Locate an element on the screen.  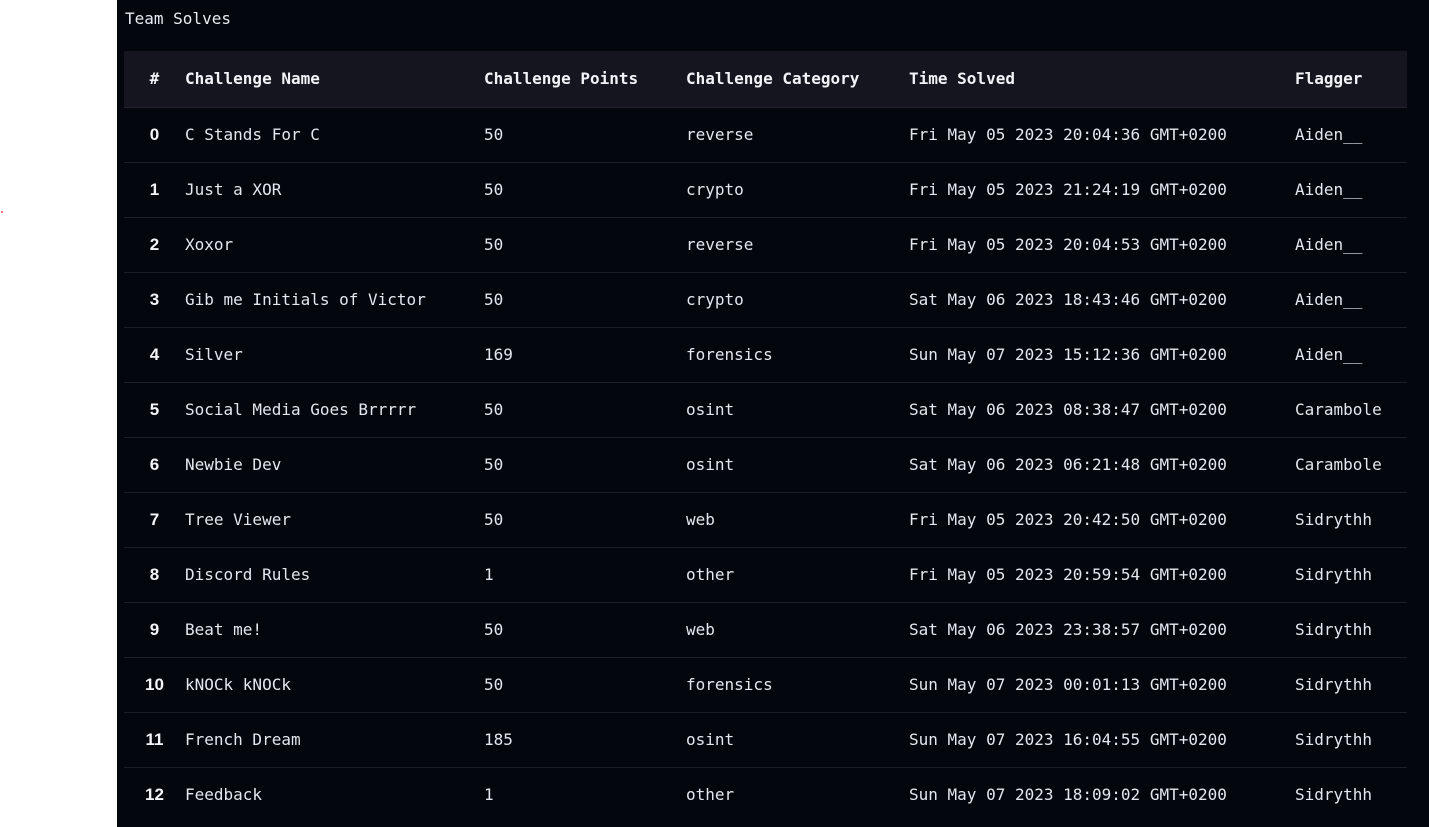
time-solved-cell: Sun May 07 2023 15:12:36 GMT+0200 is located at coordinates (1102, 355).